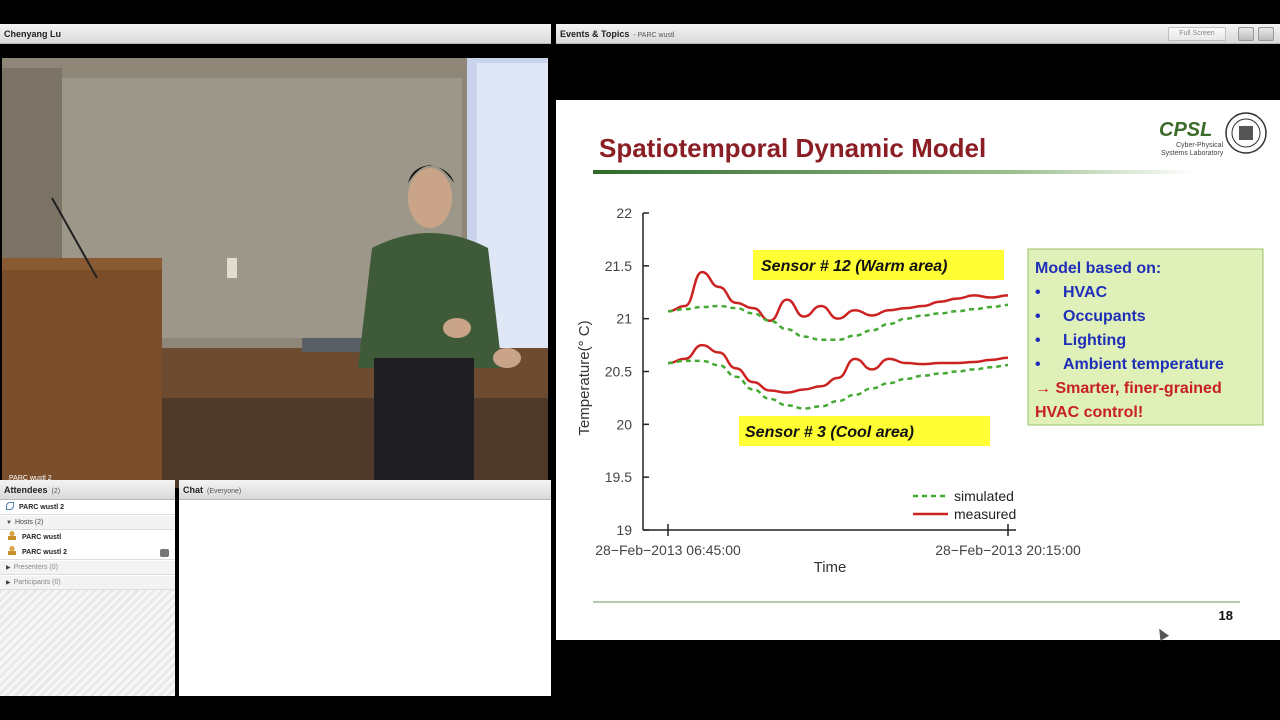 The image size is (1280, 720). I want to click on page-number: 18, so click(1226, 615).